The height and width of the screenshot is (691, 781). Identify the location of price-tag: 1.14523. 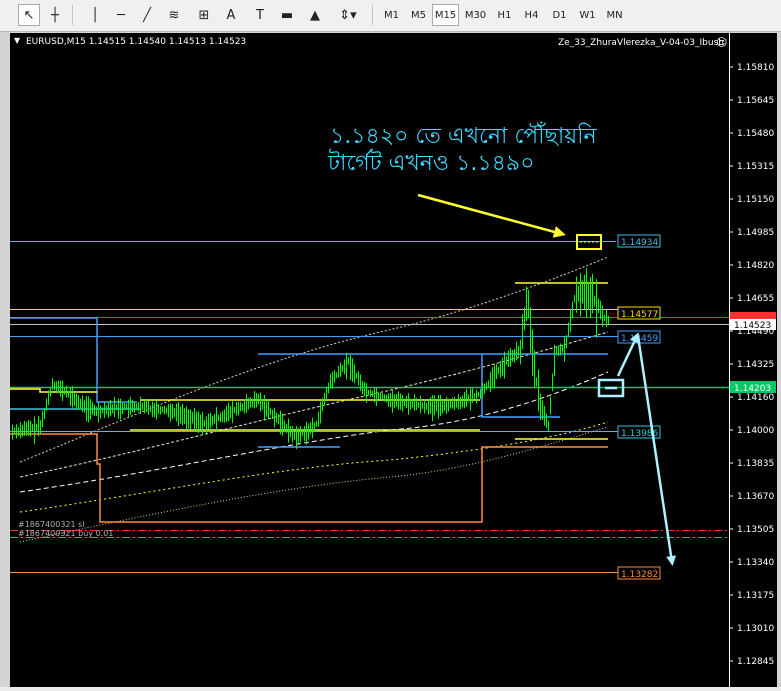
(752, 326).